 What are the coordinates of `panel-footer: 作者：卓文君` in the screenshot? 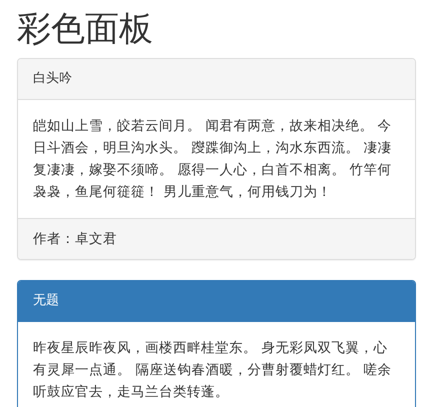 It's located at (216, 238).